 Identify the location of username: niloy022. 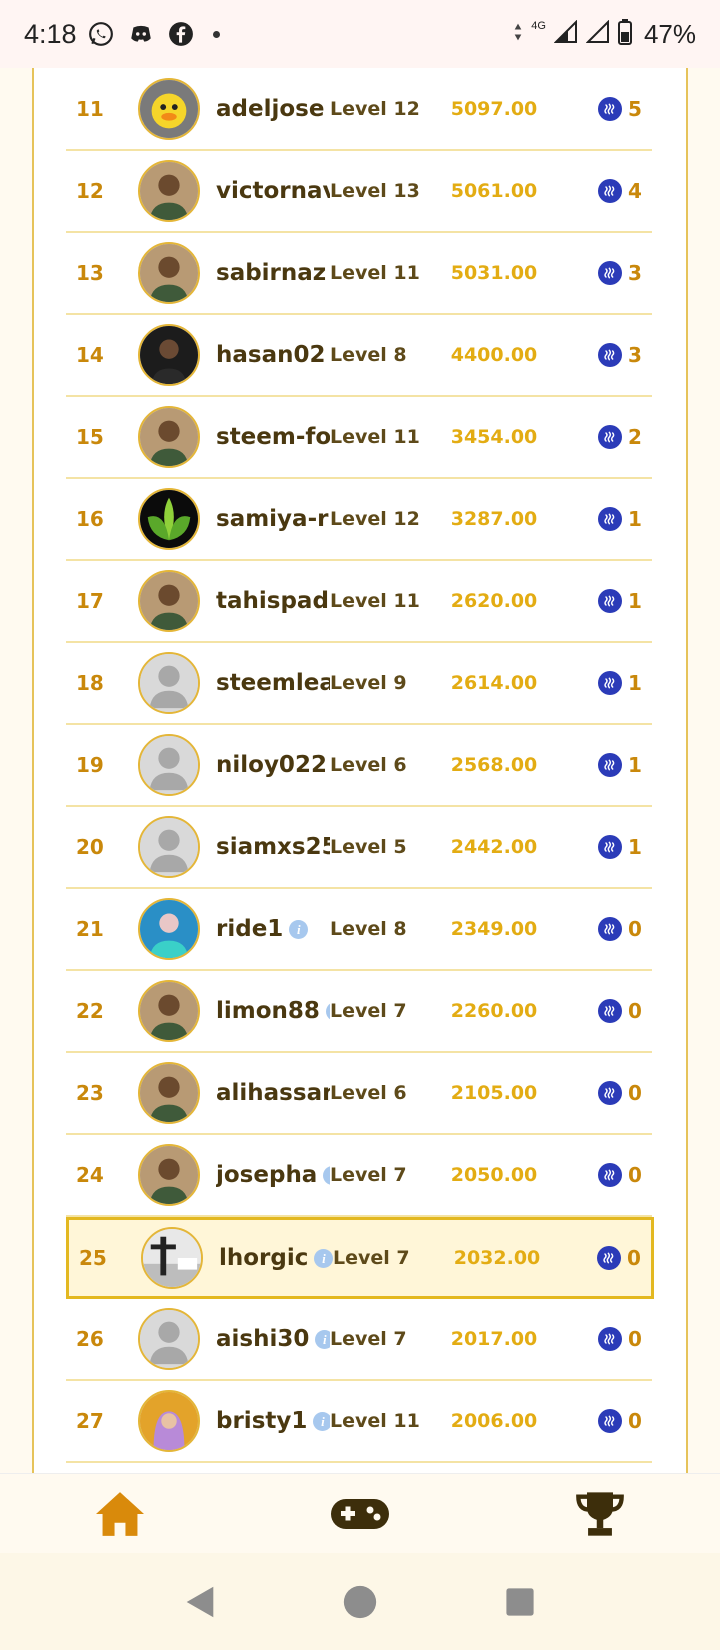
(273, 765).